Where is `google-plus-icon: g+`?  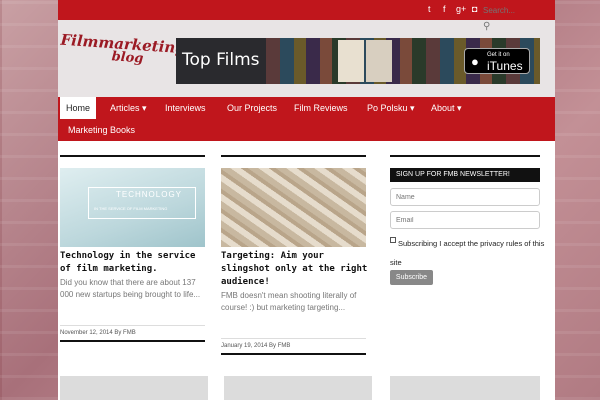
google-plus-icon: g+ is located at coordinates (461, 9).